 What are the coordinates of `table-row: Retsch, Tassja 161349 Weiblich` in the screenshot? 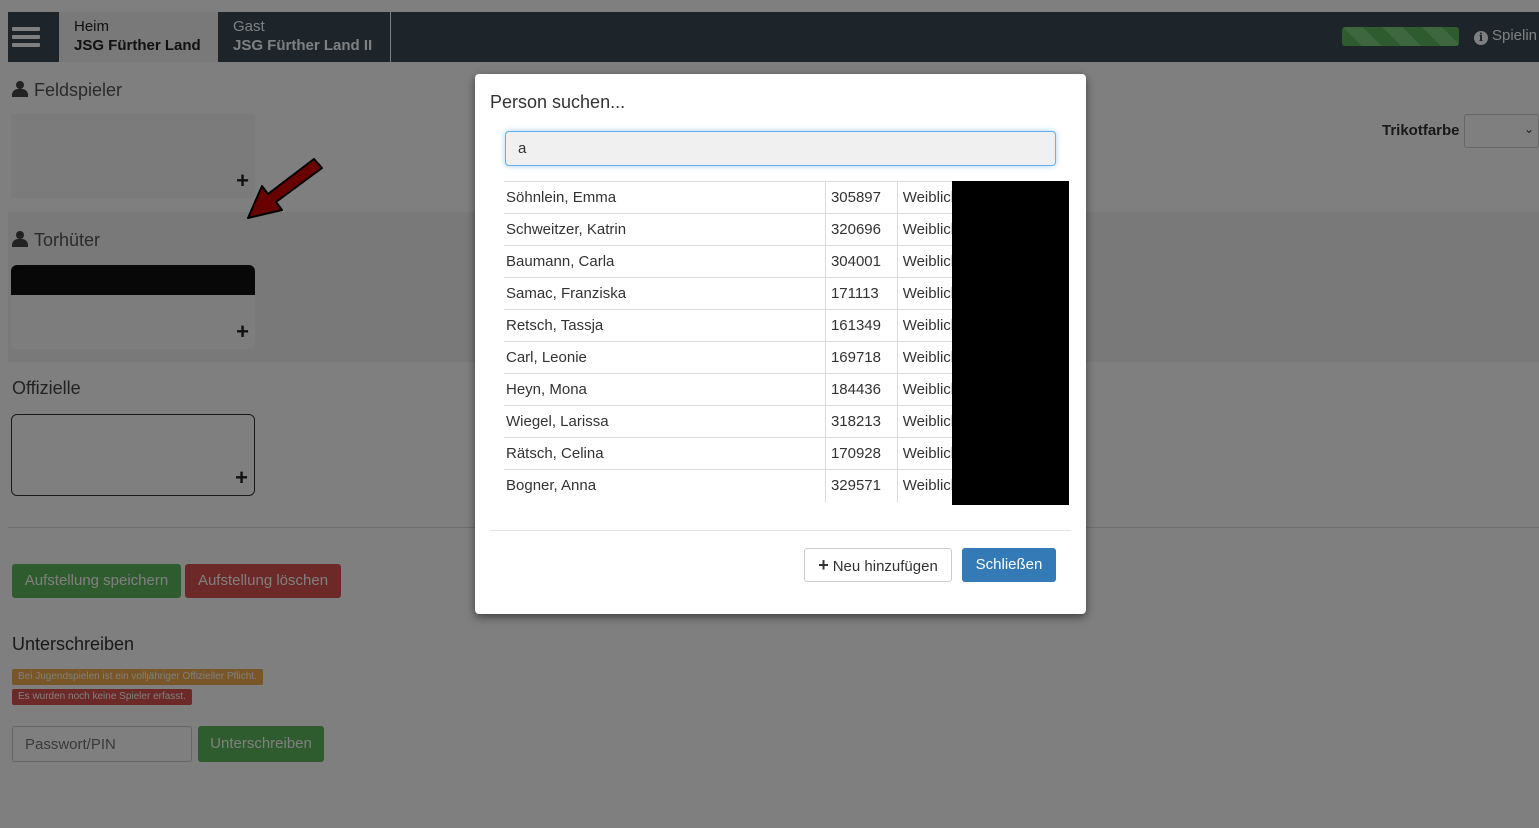 It's located at (736, 325).